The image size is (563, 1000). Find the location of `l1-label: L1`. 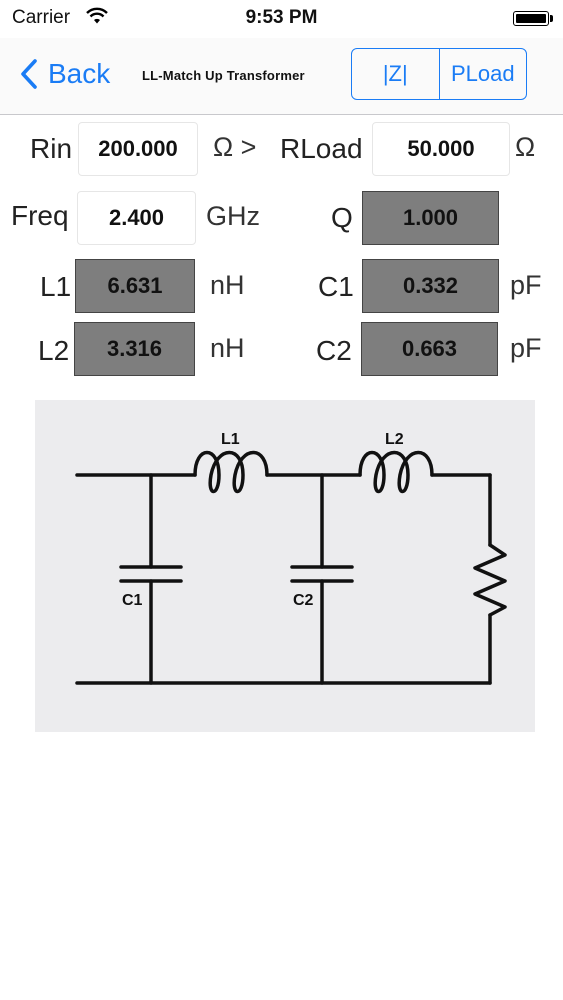

l1-label: L1 is located at coordinates (56, 286).